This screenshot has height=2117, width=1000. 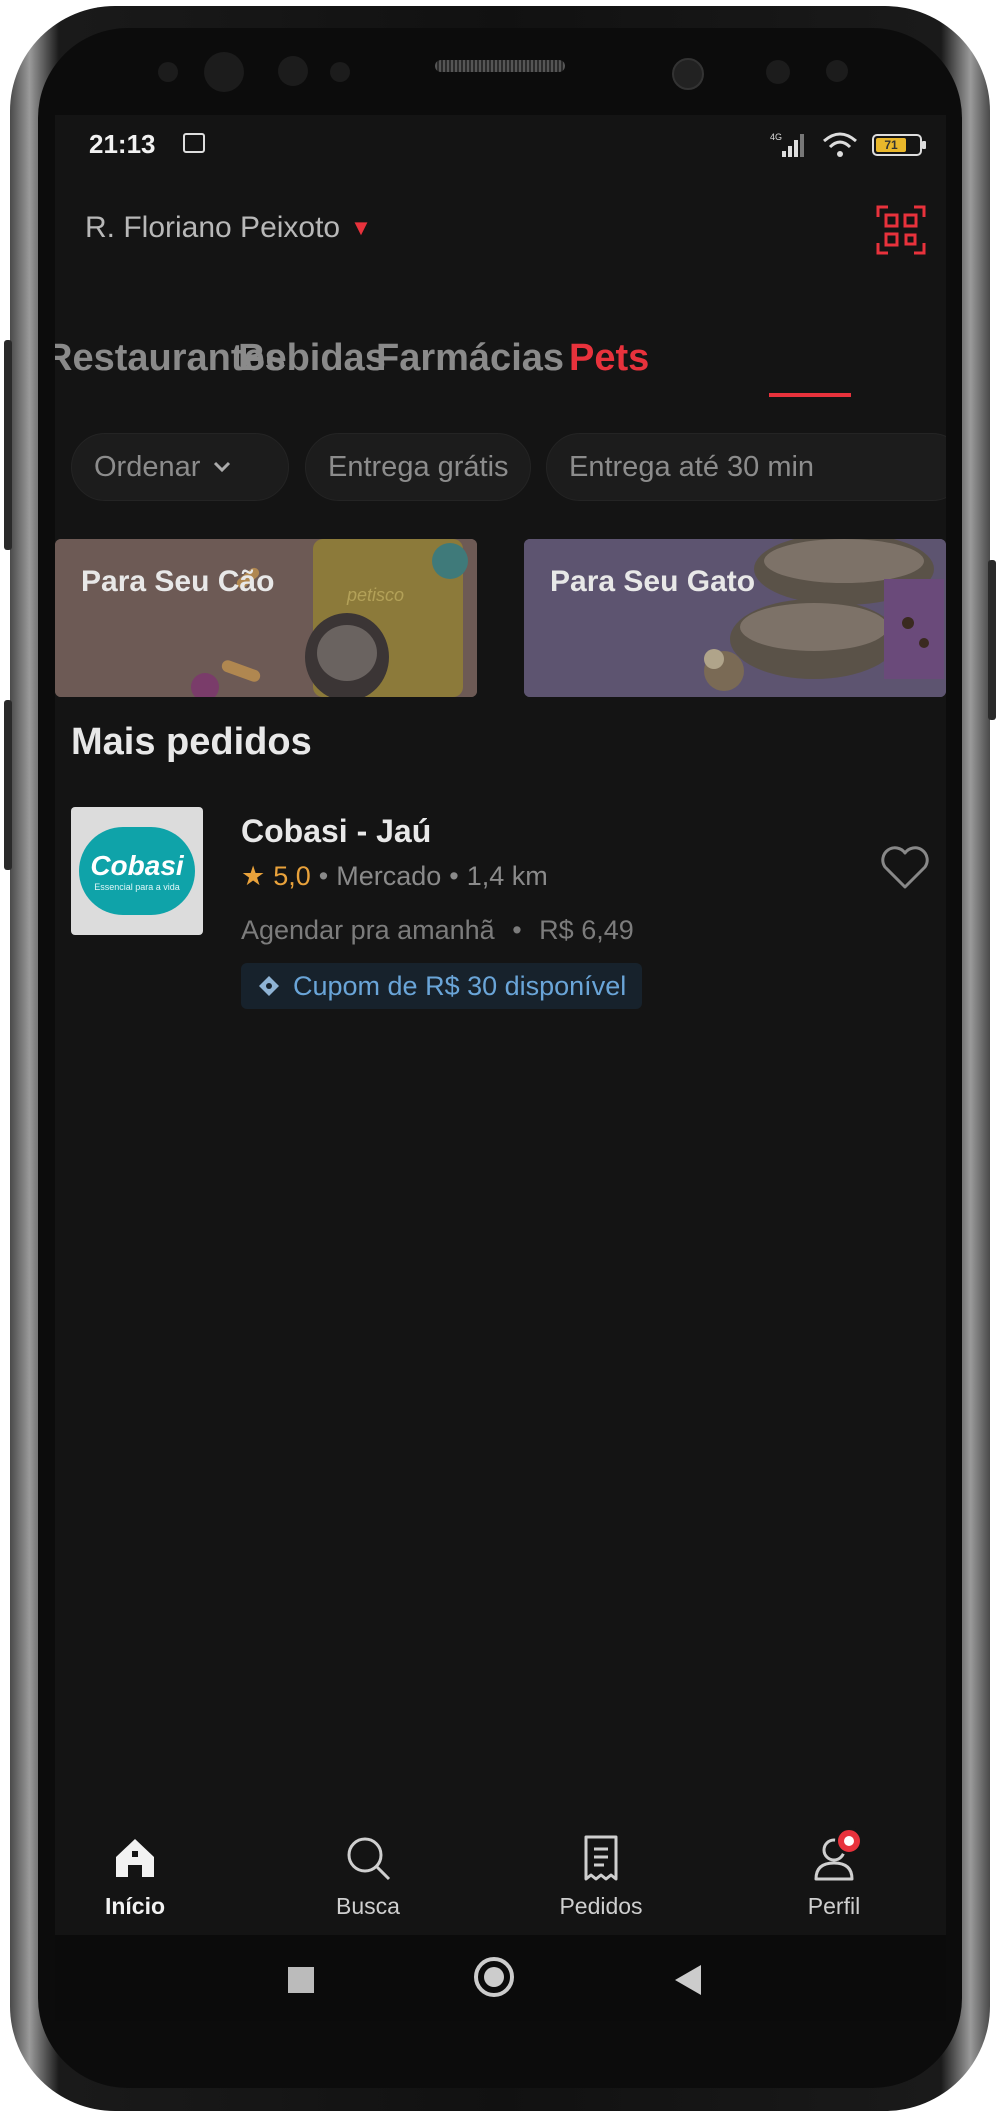 I want to click on store-name: Cobasi - Jaú, so click(x=336, y=831).